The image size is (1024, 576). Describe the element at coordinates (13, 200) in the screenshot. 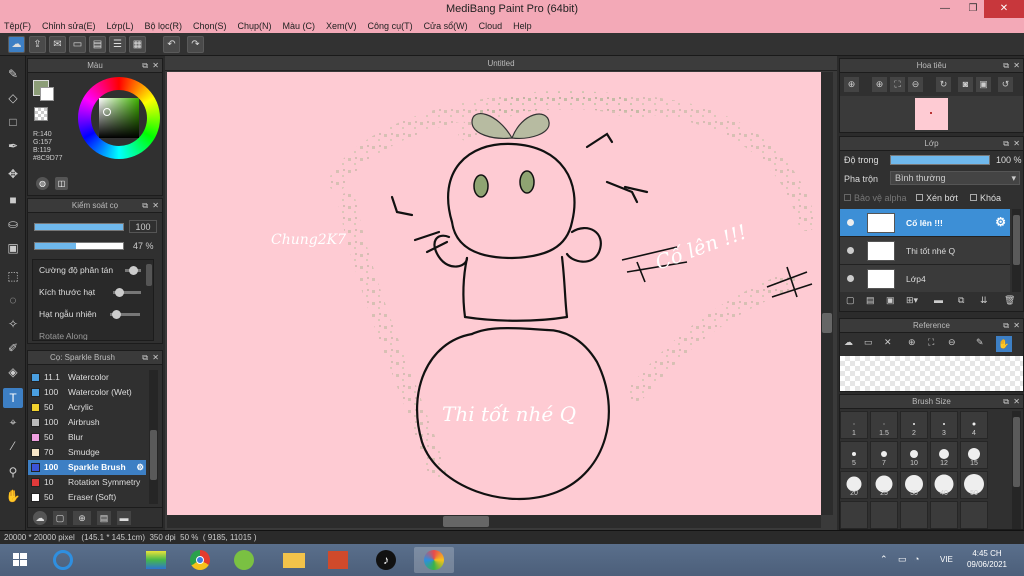

I see `fill-rect-tool-icon: ■` at that location.